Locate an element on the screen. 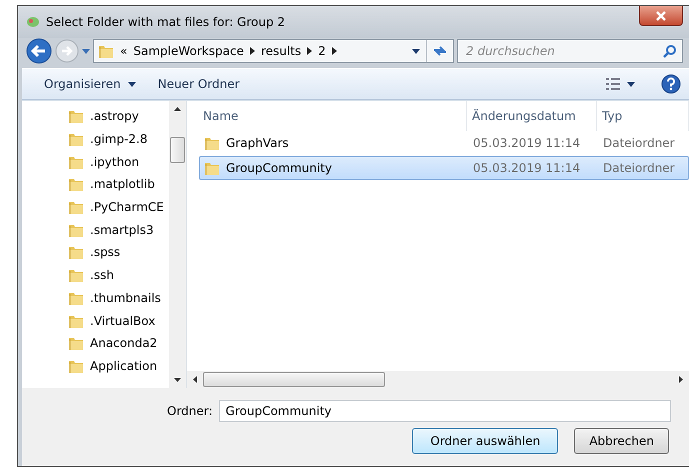 The height and width of the screenshot is (473, 689). back-button is located at coordinates (39, 51).